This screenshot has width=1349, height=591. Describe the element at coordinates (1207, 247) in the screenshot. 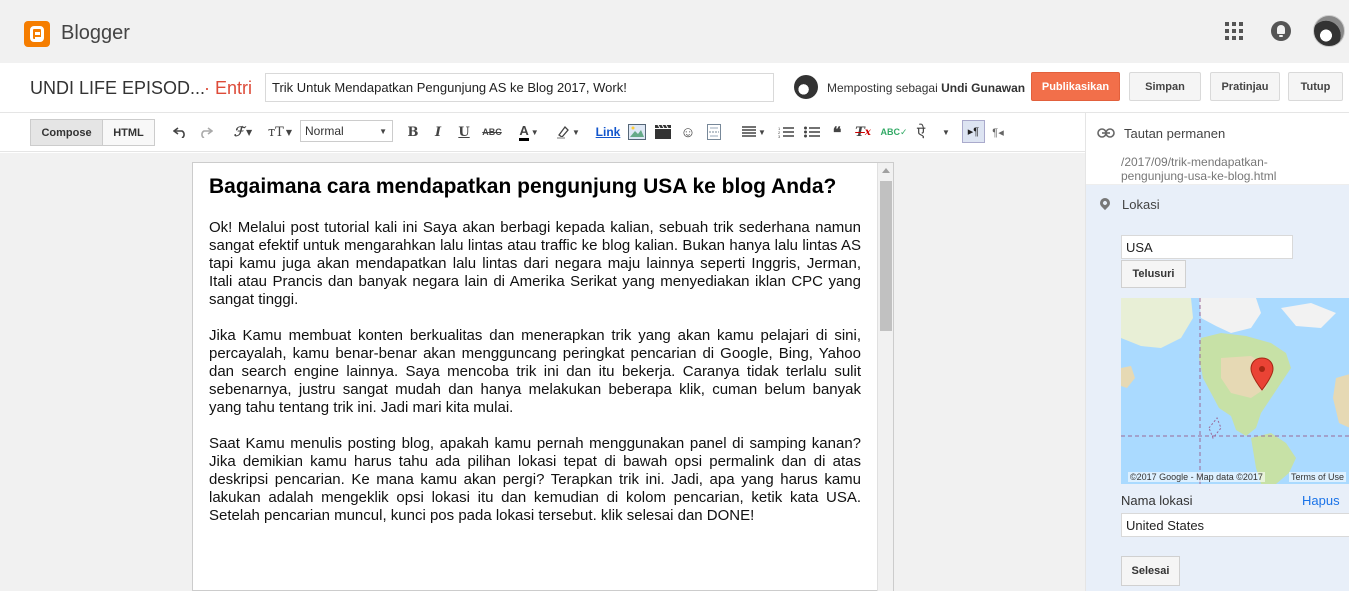

I see `location-search-input` at that location.